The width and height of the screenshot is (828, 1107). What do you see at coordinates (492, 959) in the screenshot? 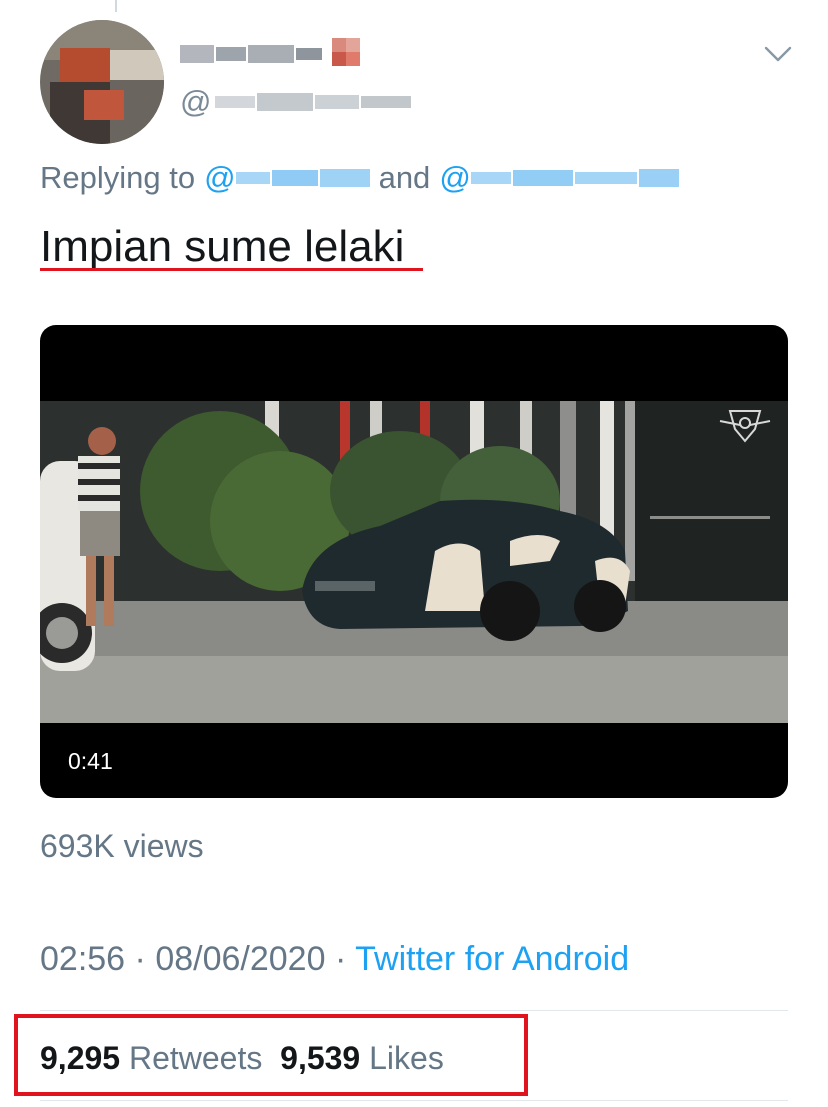
I see `tweet-source-link: Twitter for Android` at bounding box center [492, 959].